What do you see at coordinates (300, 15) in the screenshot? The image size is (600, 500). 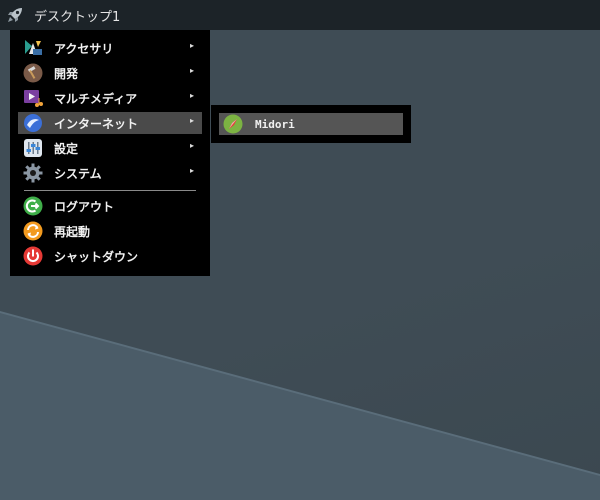 I see `taskbar: デスクトップ1` at bounding box center [300, 15].